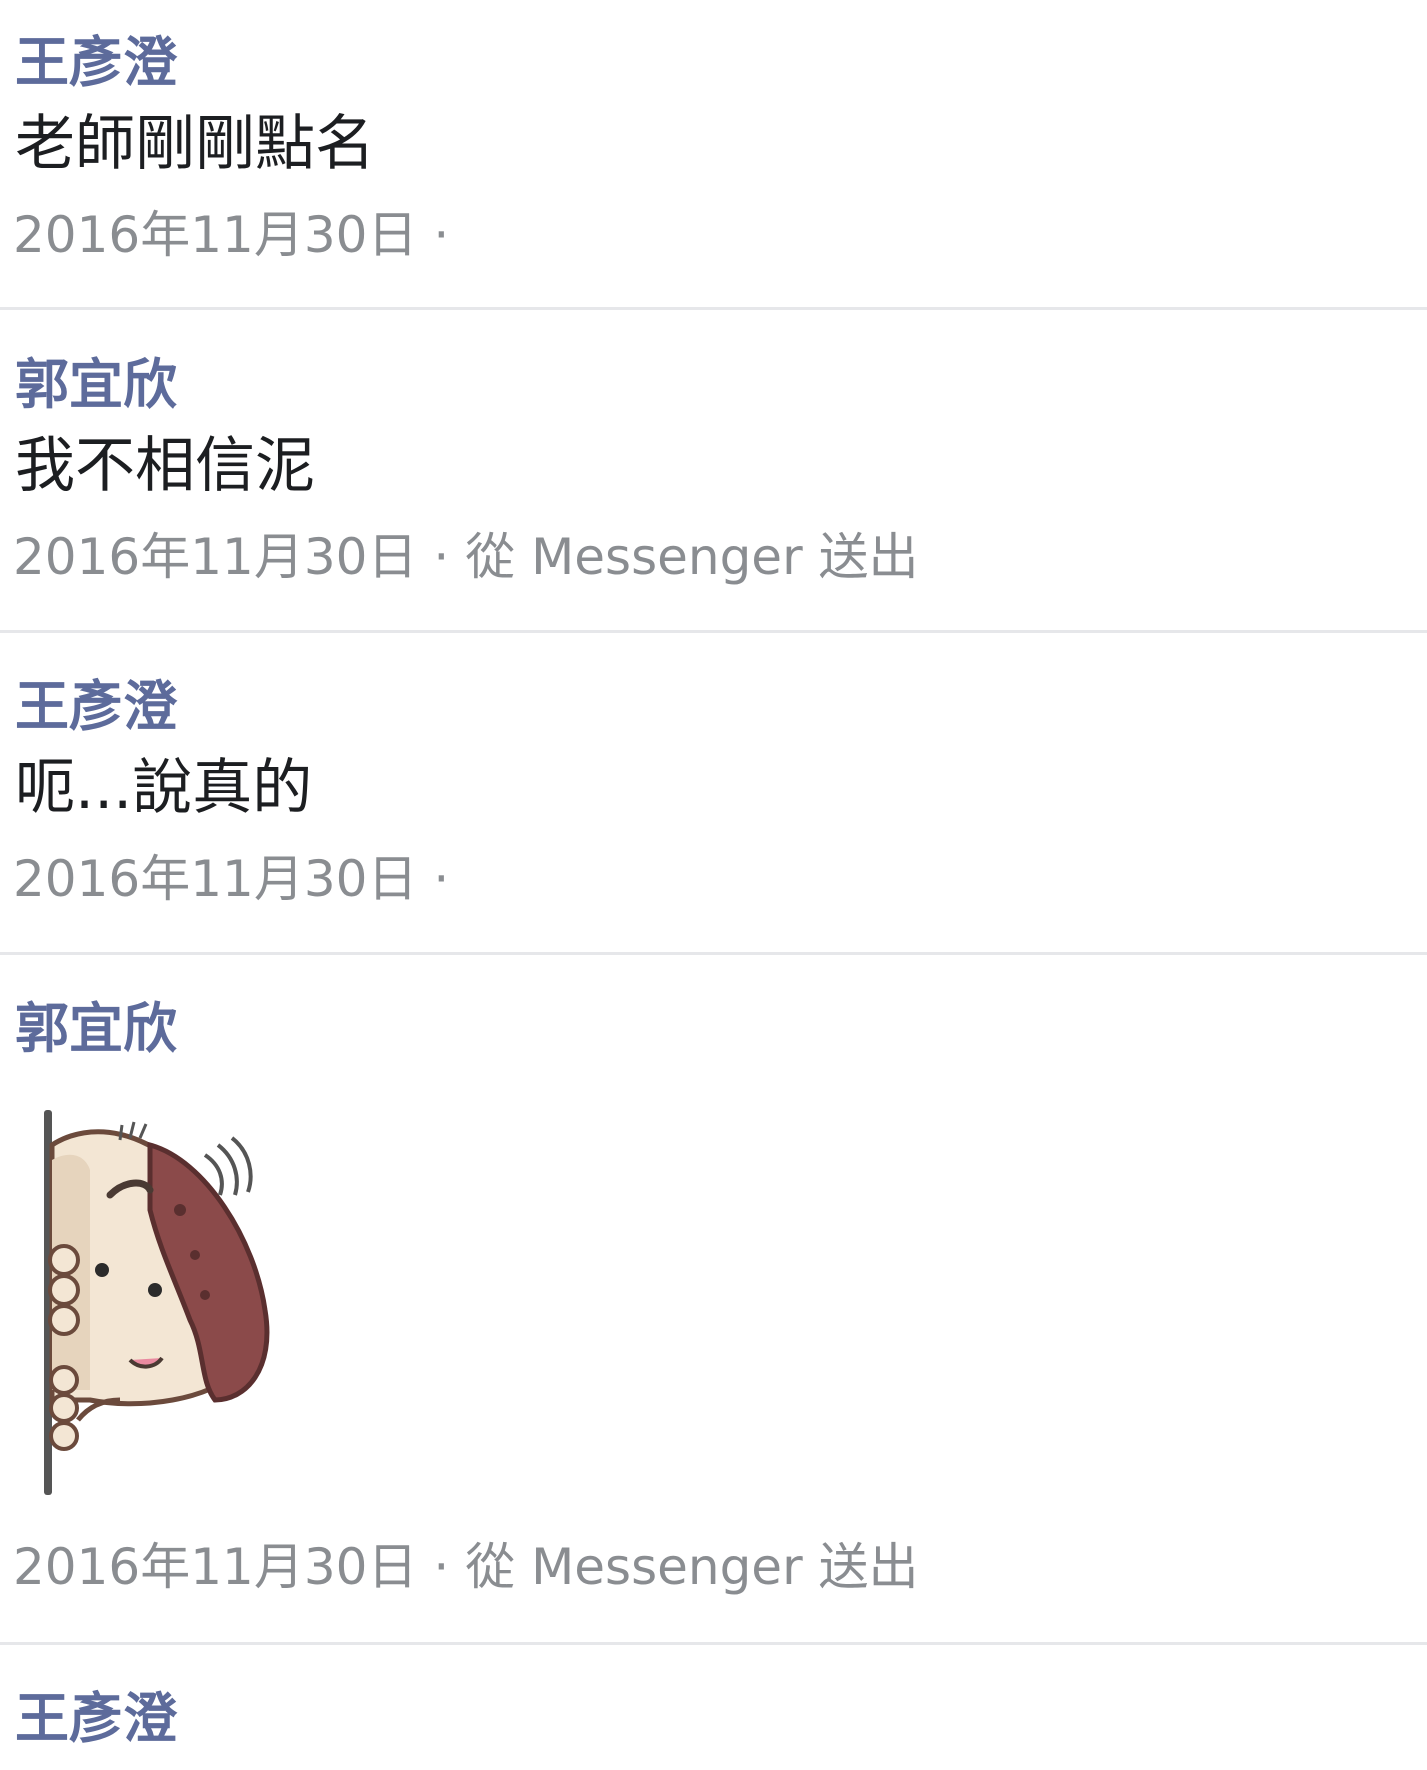  What do you see at coordinates (165, 466) in the screenshot?
I see `message-text: 我不相信泥` at bounding box center [165, 466].